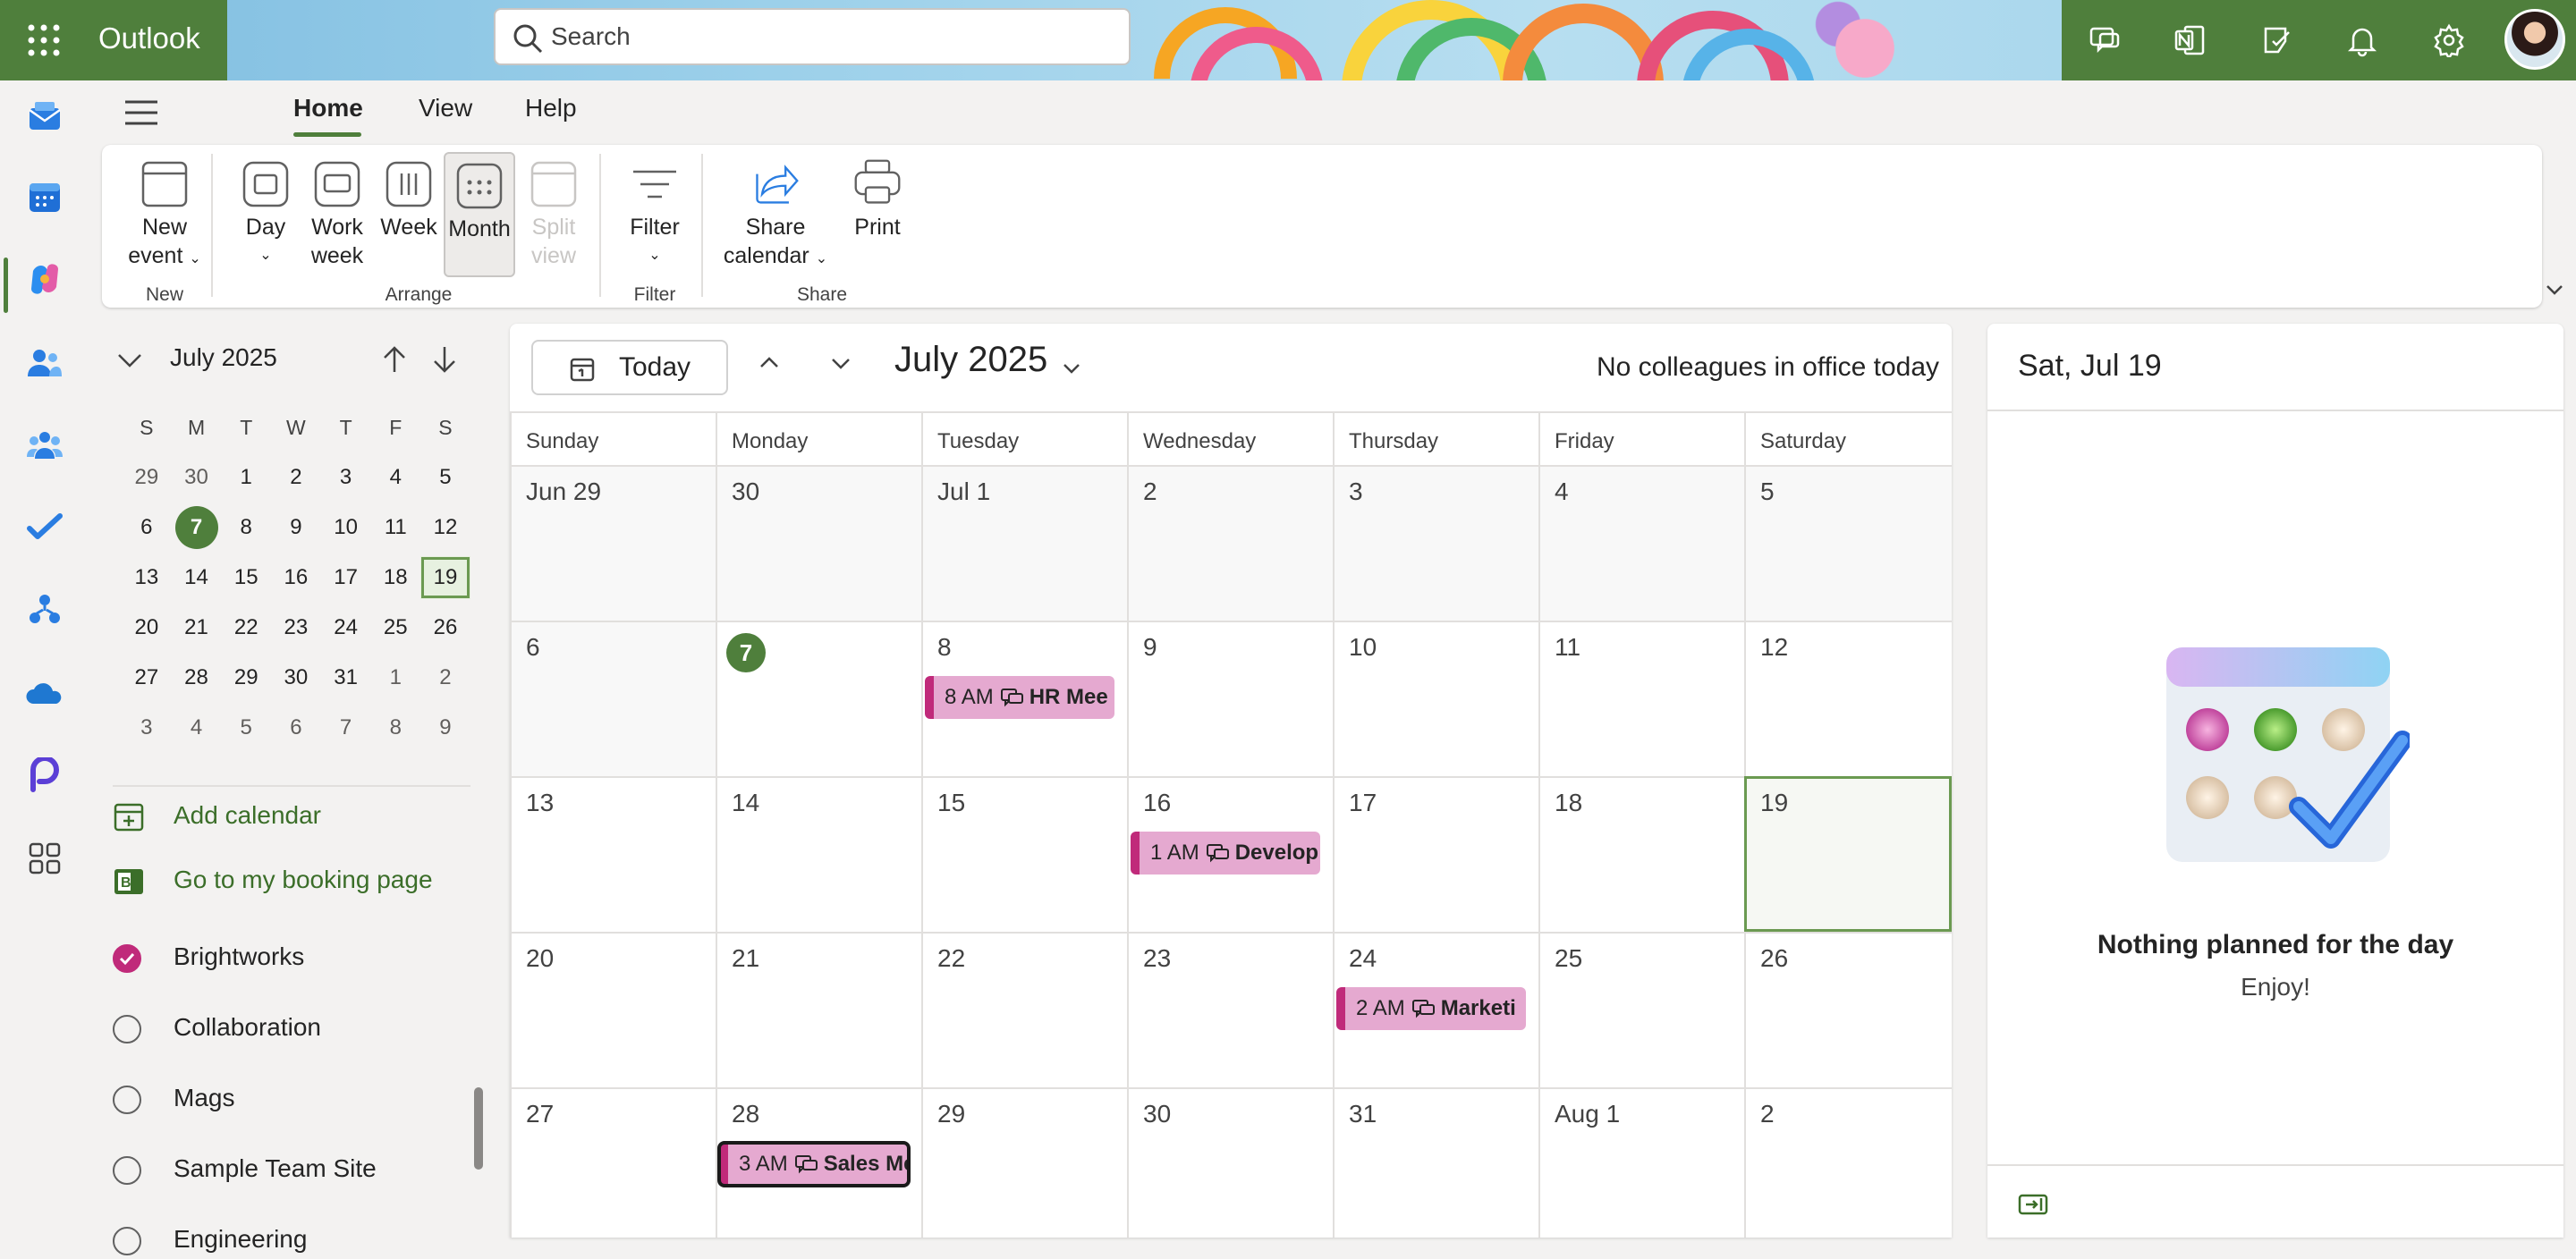  I want to click on day-cell: 2, so click(1848, 1162).